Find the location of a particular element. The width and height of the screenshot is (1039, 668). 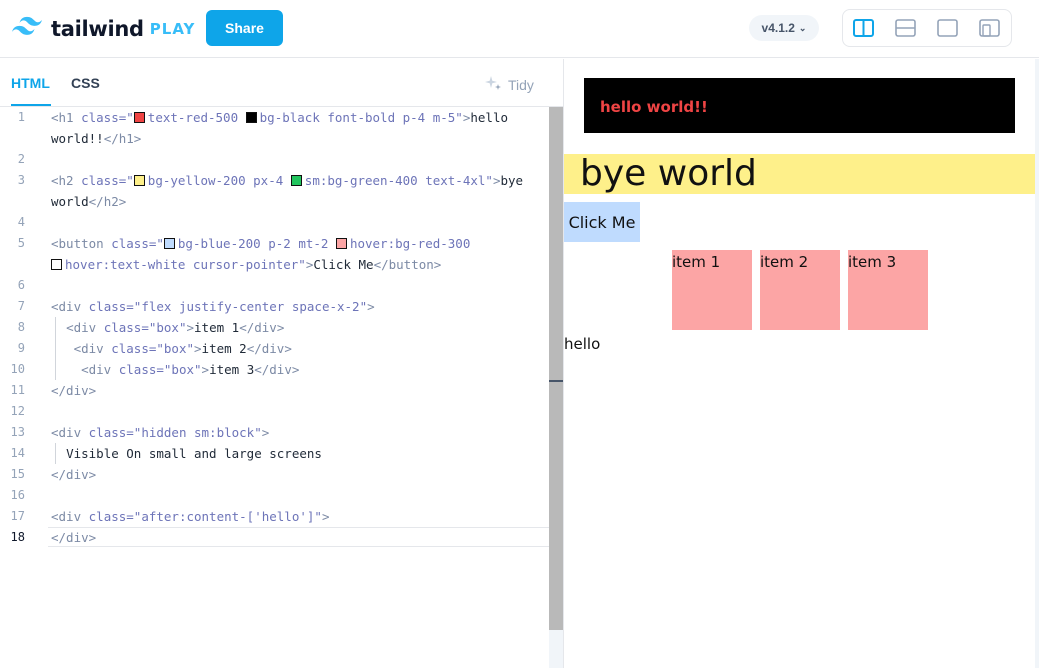

line-number: 6 is located at coordinates (21, 285).